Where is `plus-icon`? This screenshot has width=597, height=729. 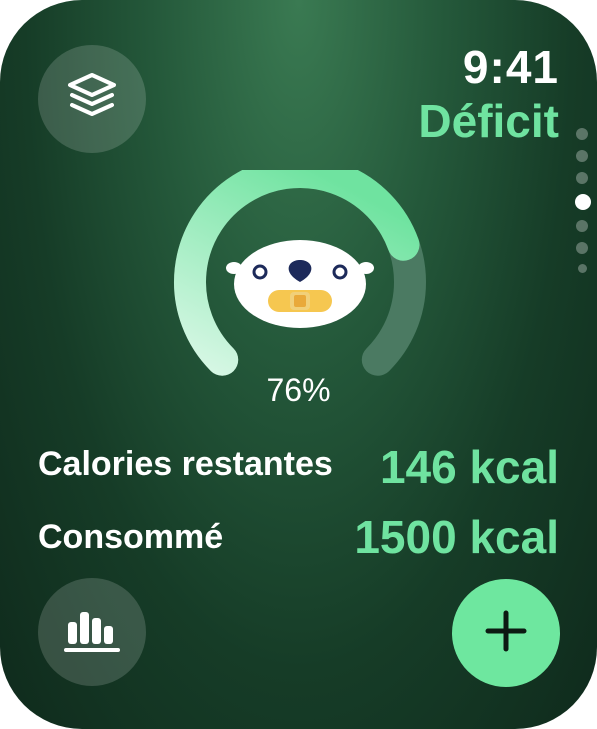 plus-icon is located at coordinates (506, 633).